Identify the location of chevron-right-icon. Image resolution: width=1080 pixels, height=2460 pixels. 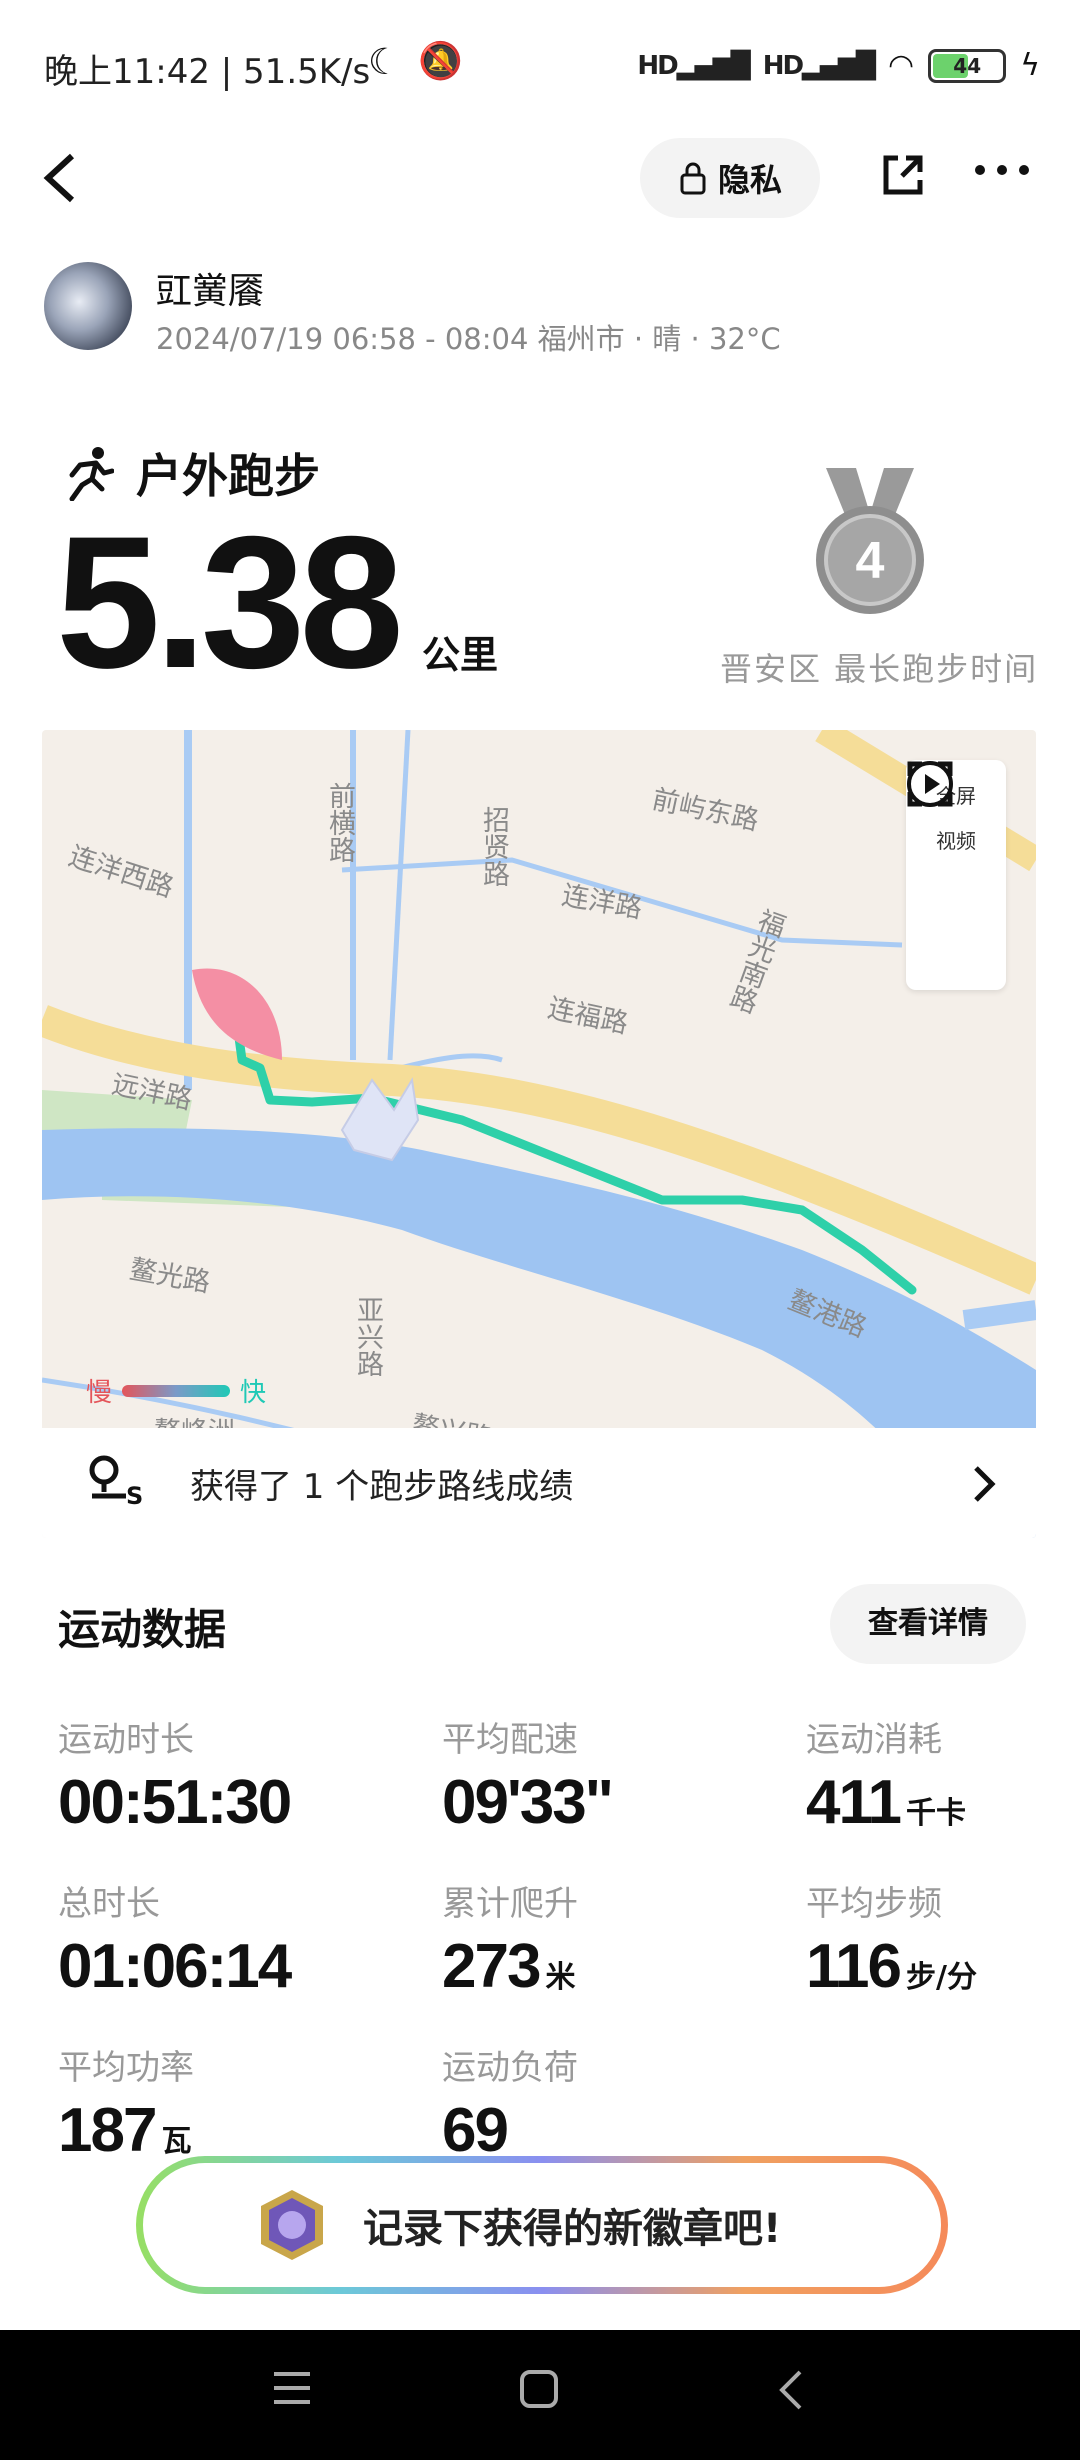
(985, 1484).